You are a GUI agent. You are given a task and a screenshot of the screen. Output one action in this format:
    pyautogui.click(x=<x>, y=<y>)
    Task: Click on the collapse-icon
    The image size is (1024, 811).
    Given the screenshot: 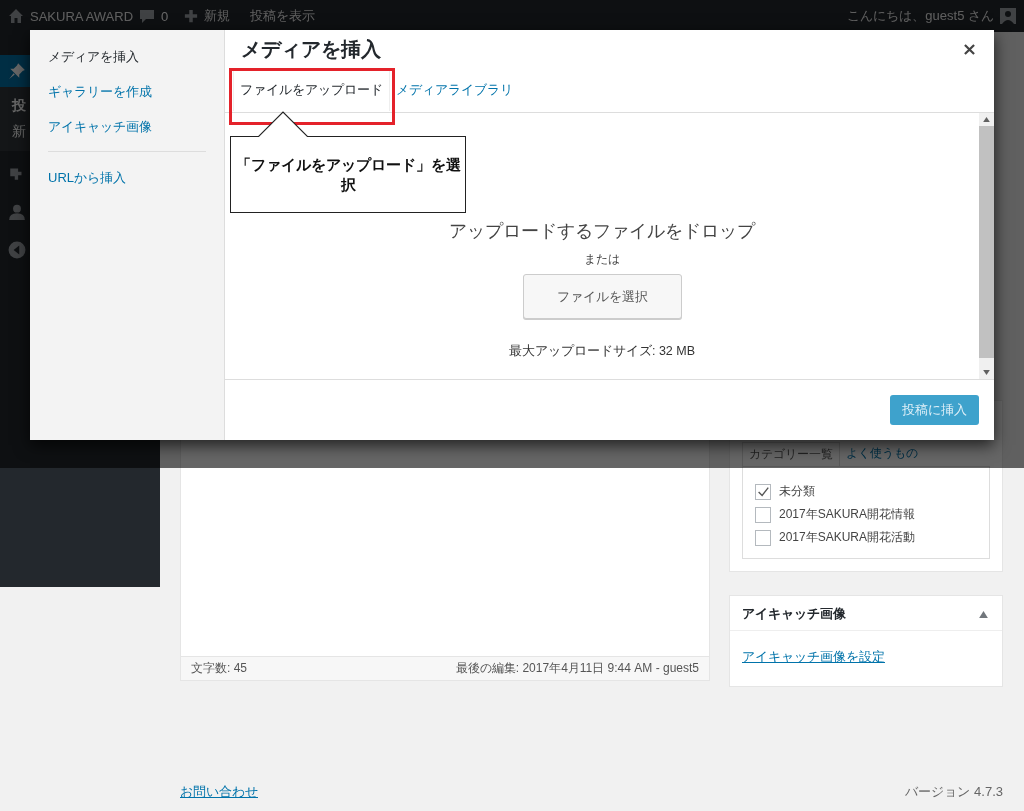 What is the action you would take?
    pyautogui.click(x=17, y=250)
    